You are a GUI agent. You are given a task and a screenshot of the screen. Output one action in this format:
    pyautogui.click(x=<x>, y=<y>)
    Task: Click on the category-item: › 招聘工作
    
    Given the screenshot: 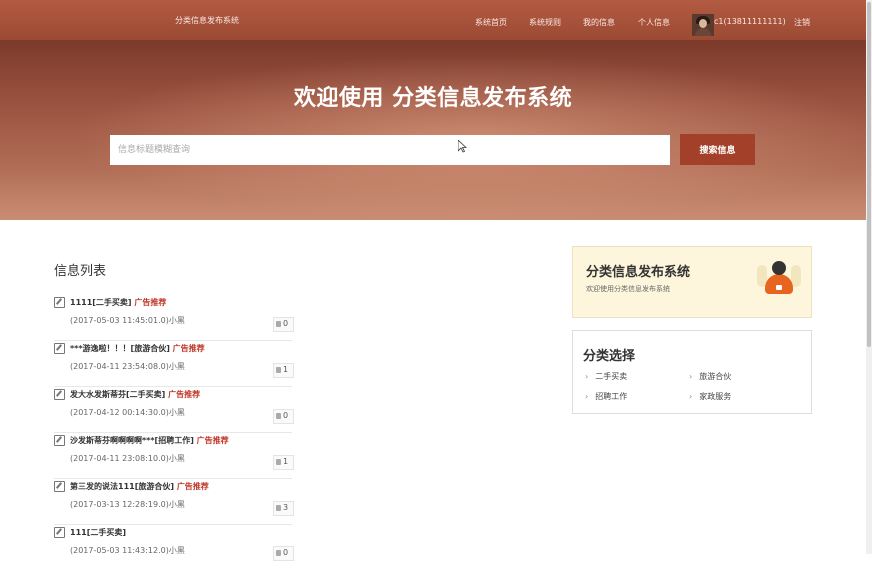 What is the action you would take?
    pyautogui.click(x=606, y=396)
    